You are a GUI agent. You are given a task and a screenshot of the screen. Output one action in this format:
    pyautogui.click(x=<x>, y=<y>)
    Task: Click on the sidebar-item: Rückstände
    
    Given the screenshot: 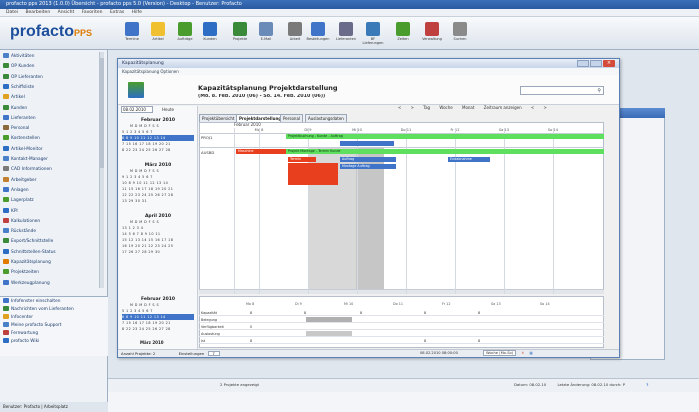 What is the action you would take?
    pyautogui.click(x=19, y=232)
    